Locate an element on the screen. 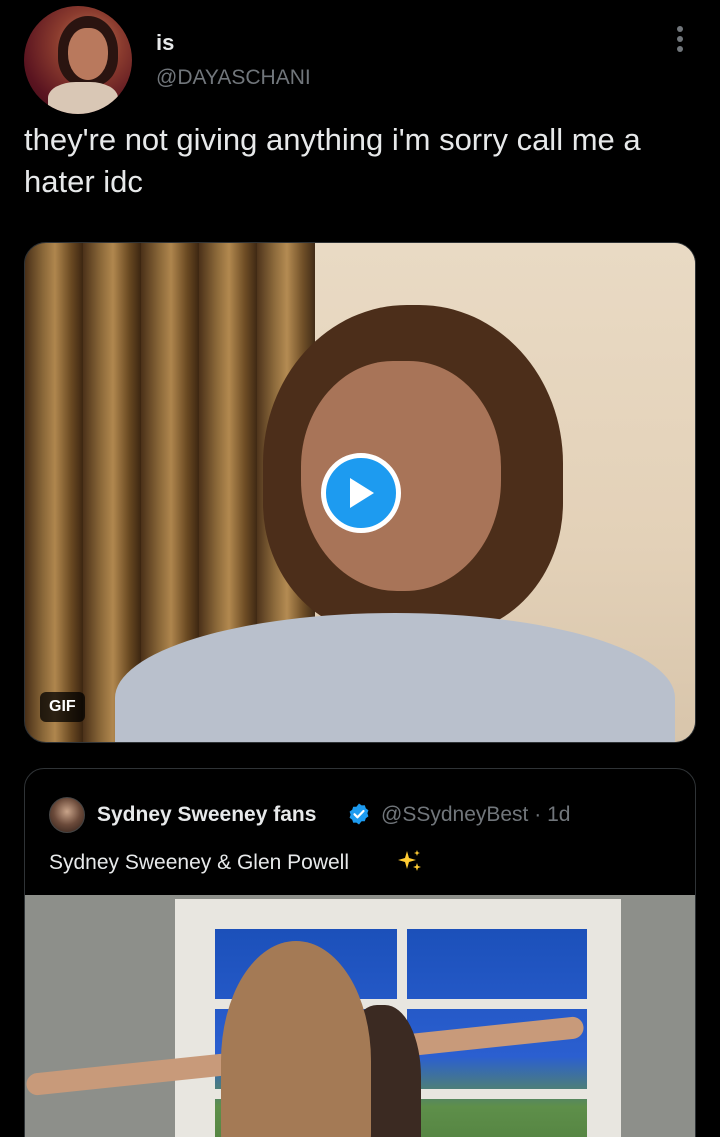 This screenshot has width=720, height=1137. play-icon is located at coordinates (361, 493).